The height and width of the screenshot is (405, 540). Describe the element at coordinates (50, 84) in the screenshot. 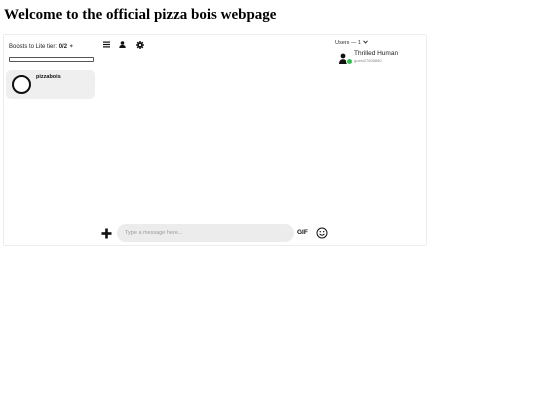

I see `server-item-pizzabois: pizzabois` at that location.